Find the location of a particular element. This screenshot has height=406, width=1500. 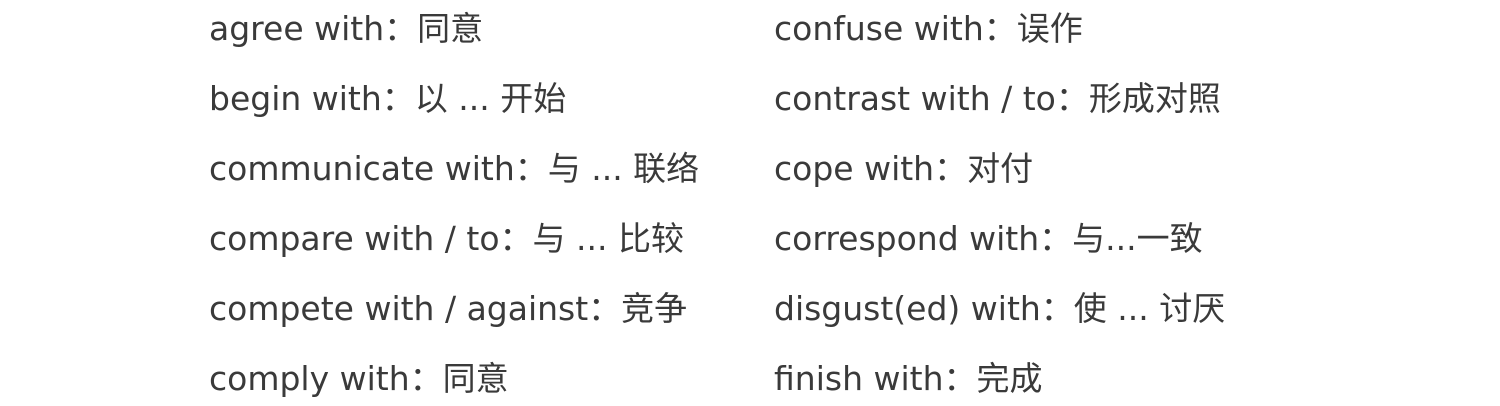

phrase-disgusted-with: disgust(ed) with：使 ... 讨厌 is located at coordinates (1000, 308).